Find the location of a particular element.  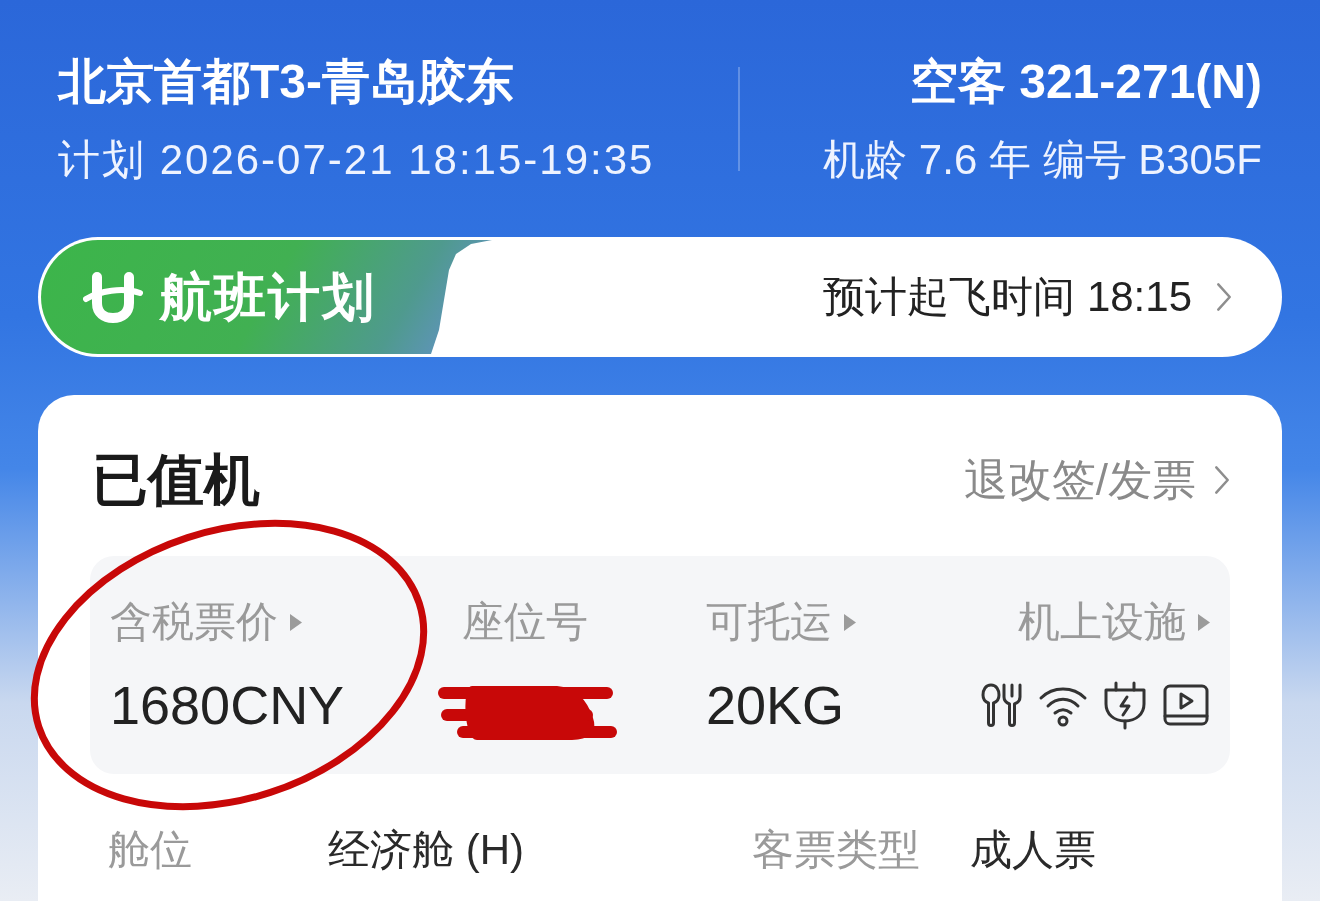

checkin-status: 已值机 is located at coordinates (176, 480).